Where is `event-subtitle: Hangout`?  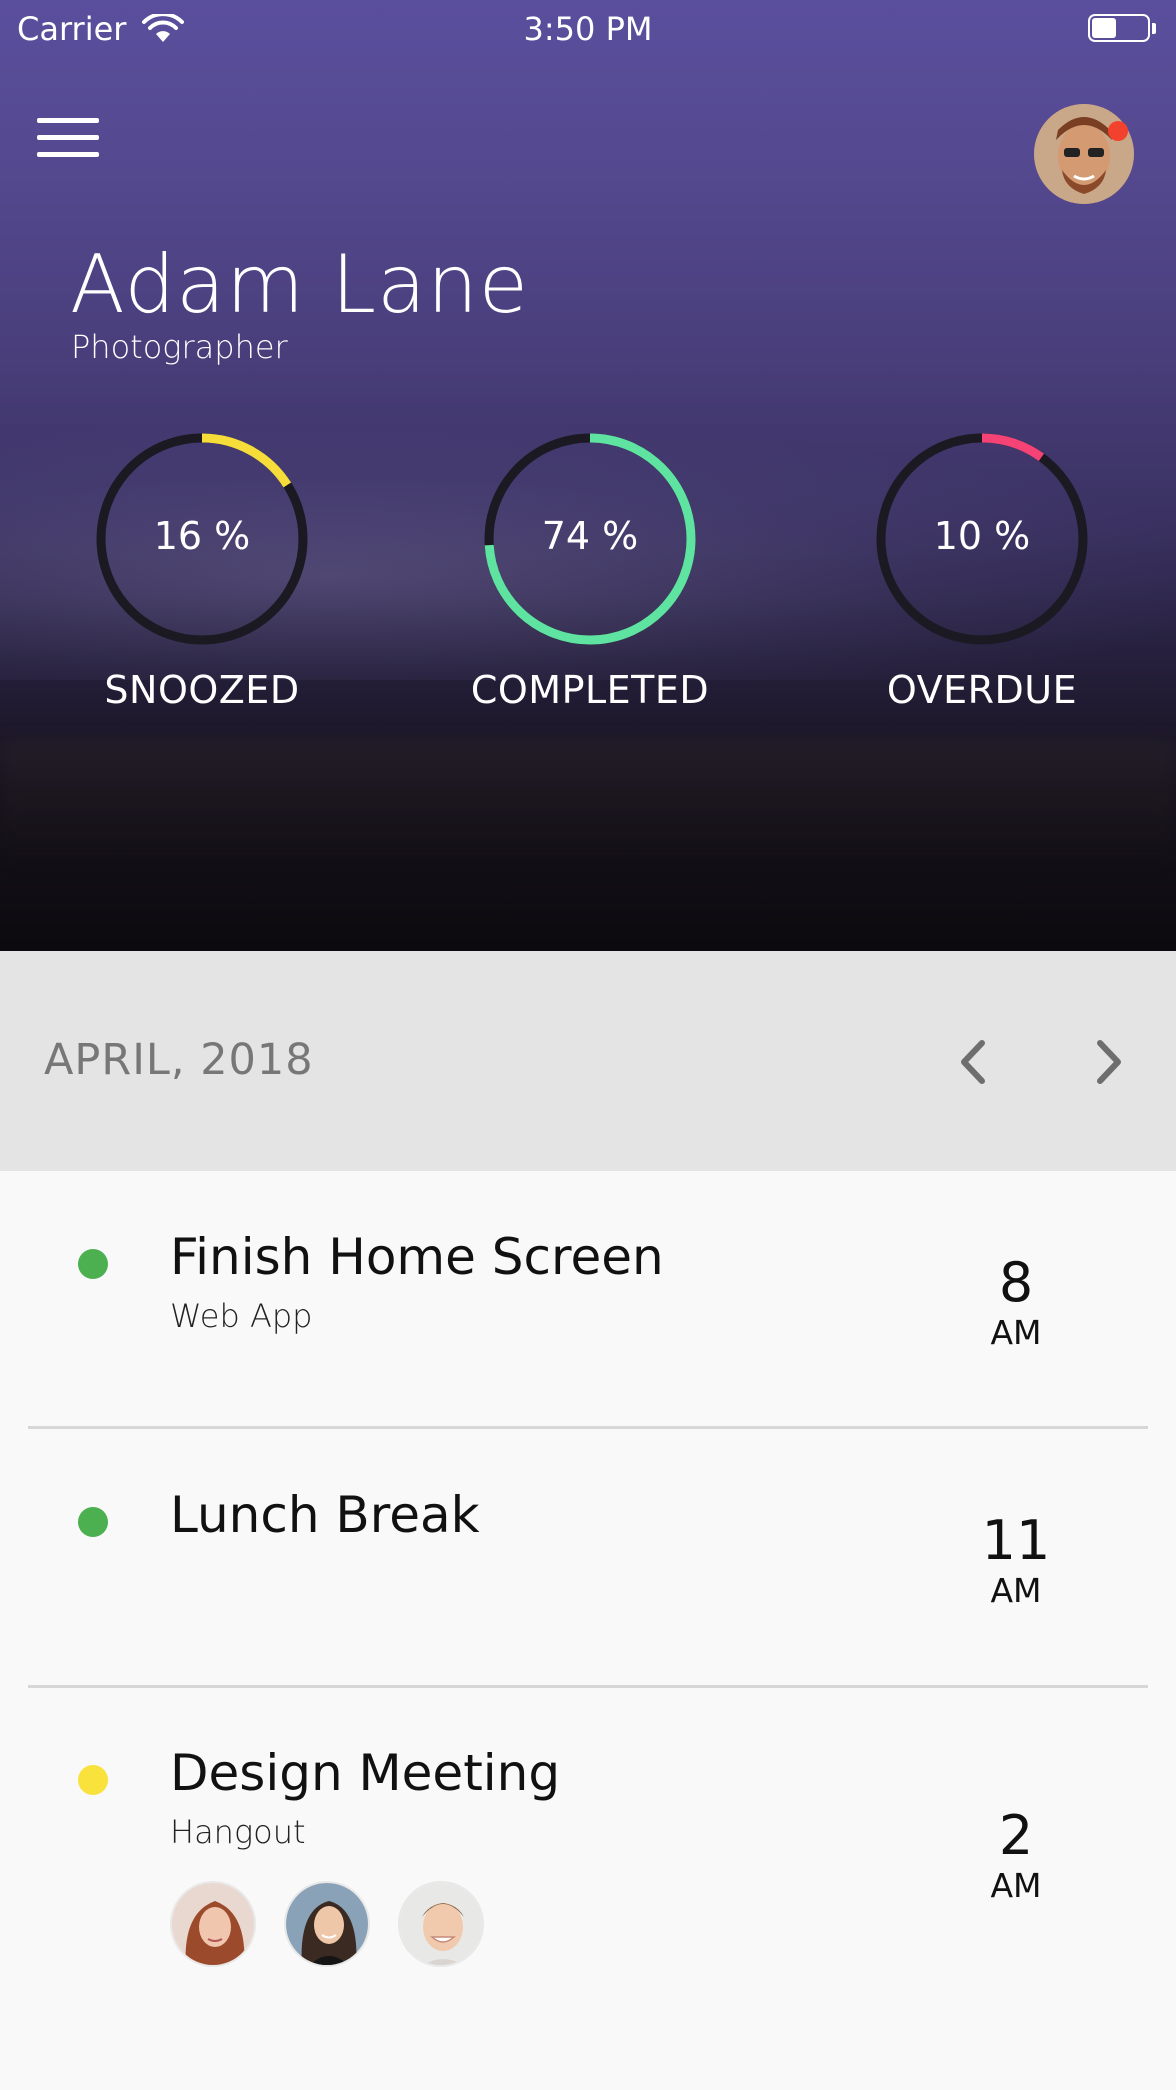 event-subtitle: Hangout is located at coordinates (238, 1832).